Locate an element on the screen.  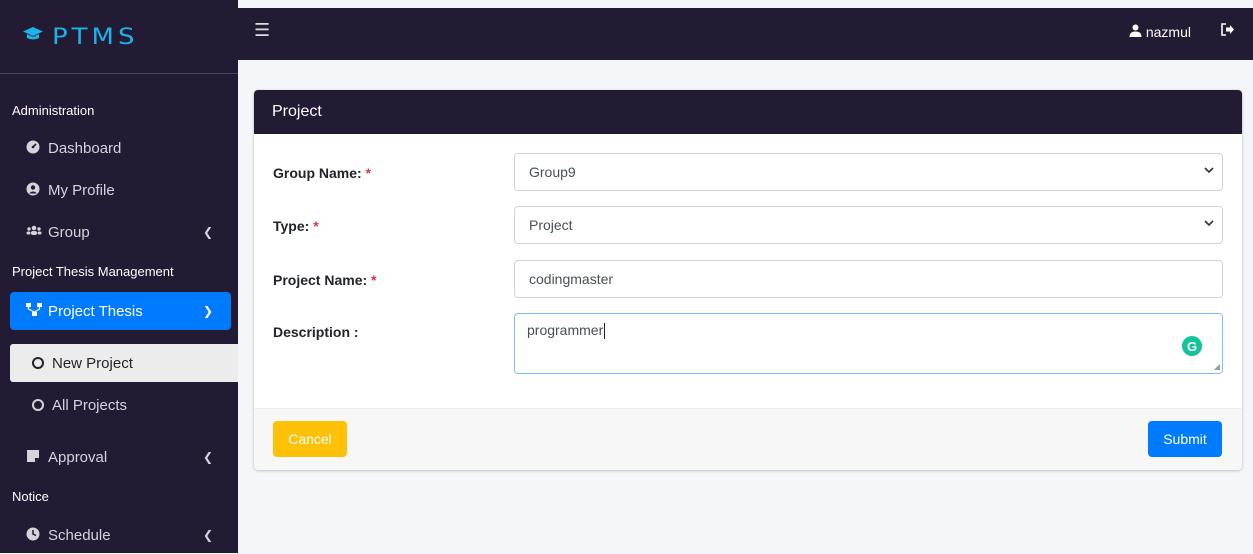
top-navbar: ☰ nazmul is located at coordinates (745, 34).